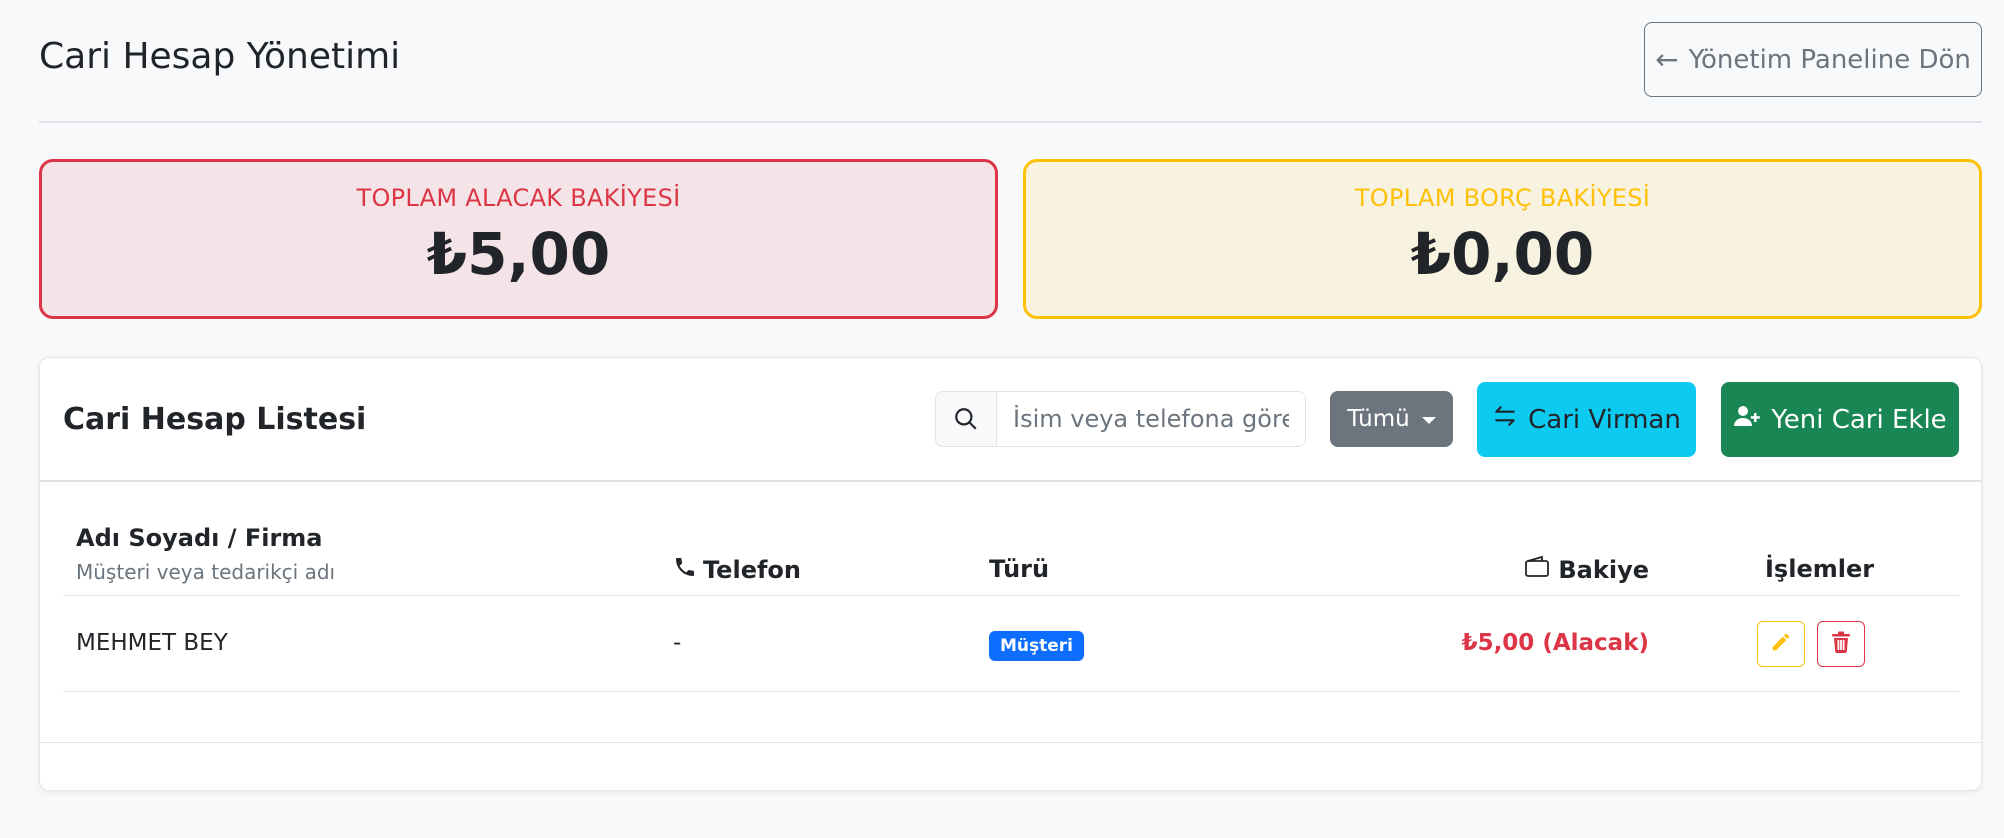  What do you see at coordinates (1603, 570) in the screenshot?
I see `balance-header-label: Bakiye` at bounding box center [1603, 570].